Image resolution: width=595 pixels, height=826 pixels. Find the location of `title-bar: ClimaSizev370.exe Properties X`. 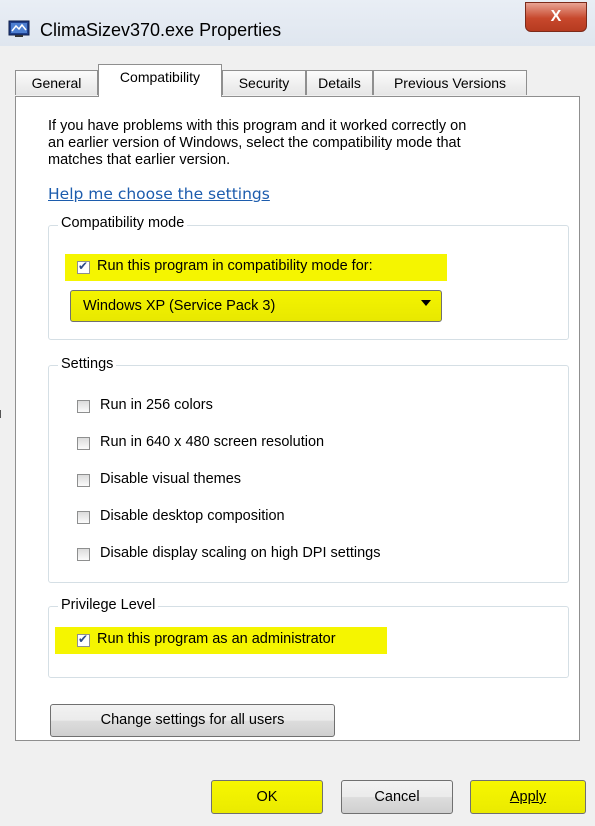

title-bar: ClimaSizev370.exe Properties X is located at coordinates (297, 23).